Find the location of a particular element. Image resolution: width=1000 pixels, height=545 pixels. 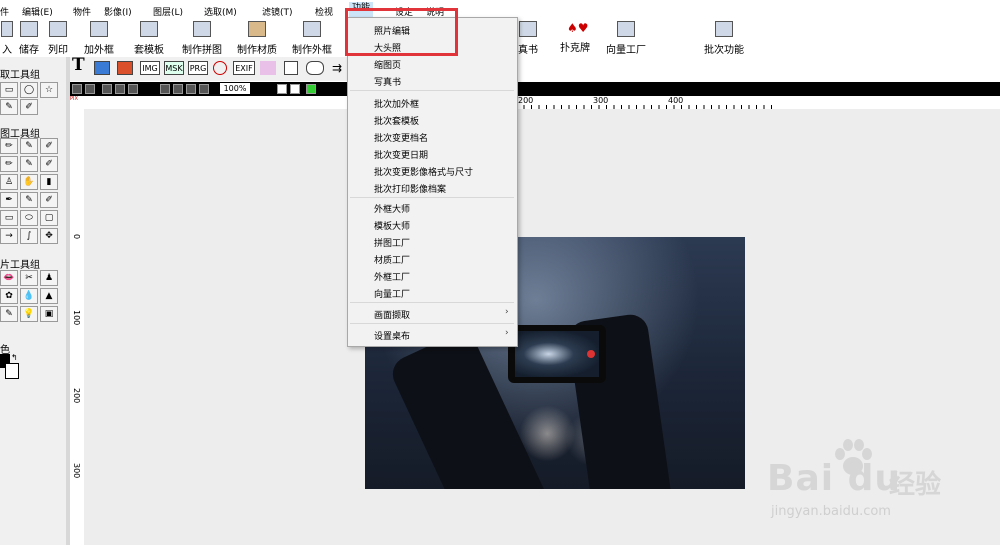

text-tool: T is located at coordinates (78, 65).